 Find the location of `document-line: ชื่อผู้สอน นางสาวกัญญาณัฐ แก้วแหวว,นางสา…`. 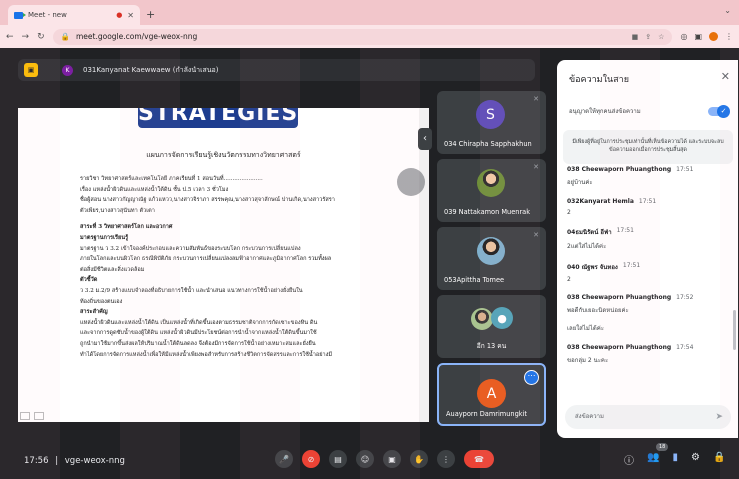

document-line: ชื่อผู้สอน นางสาวกัญญาณัฐ แก้วแหวว,นางสา… is located at coordinates (207, 200).